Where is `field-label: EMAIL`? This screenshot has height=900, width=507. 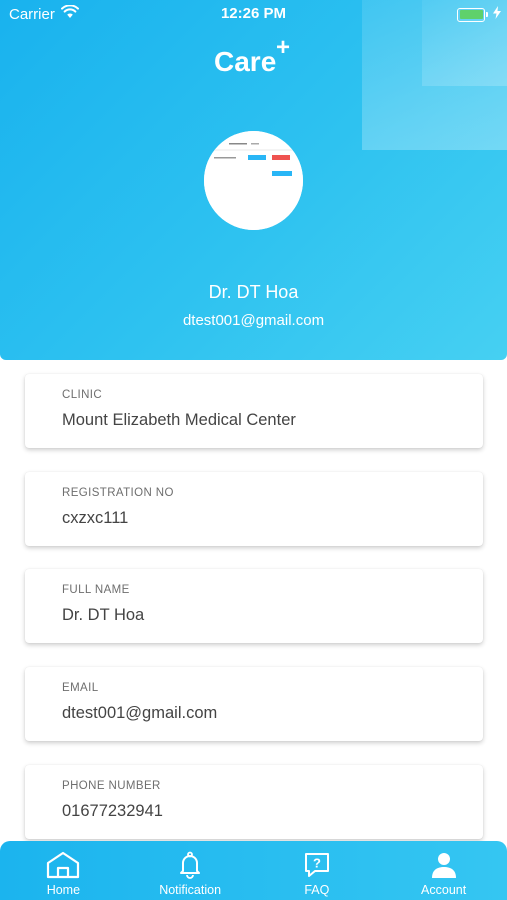 field-label: EMAIL is located at coordinates (80, 688).